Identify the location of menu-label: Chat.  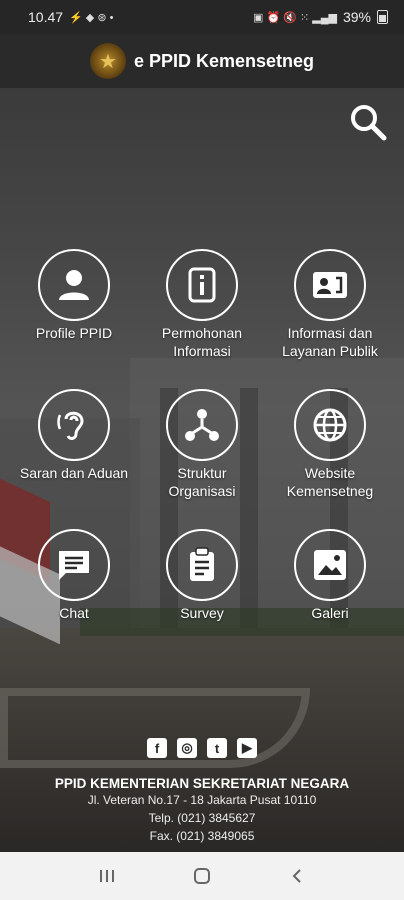
(74, 613).